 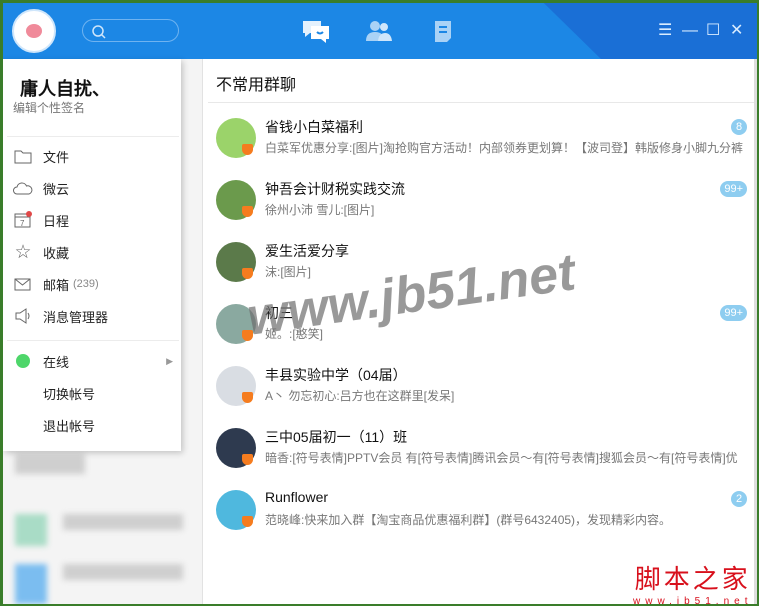 I want to click on menu-item-schedule: 7 日程, so click(x=92, y=220).